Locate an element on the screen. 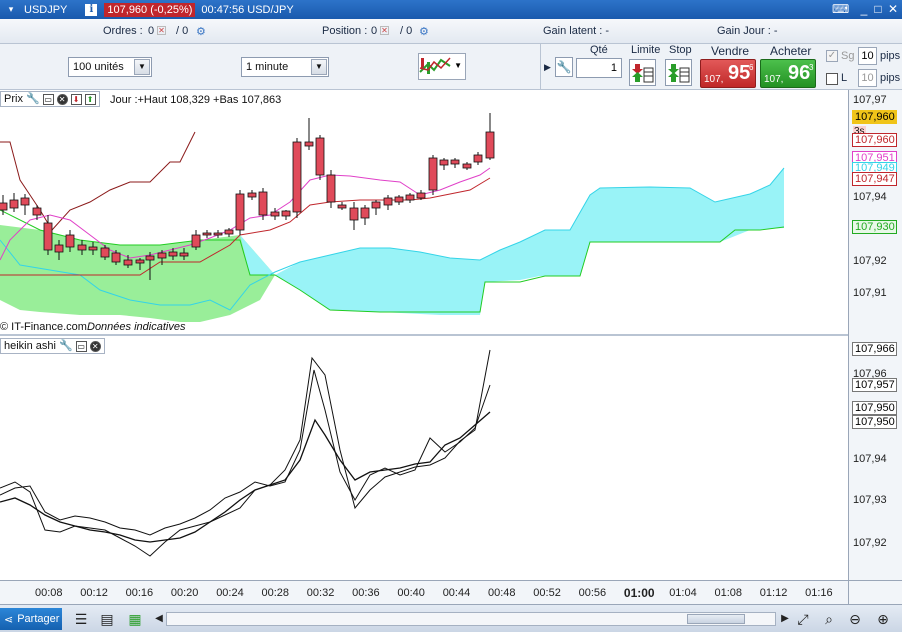  orders-label: Ordres : is located at coordinates (123, 31).